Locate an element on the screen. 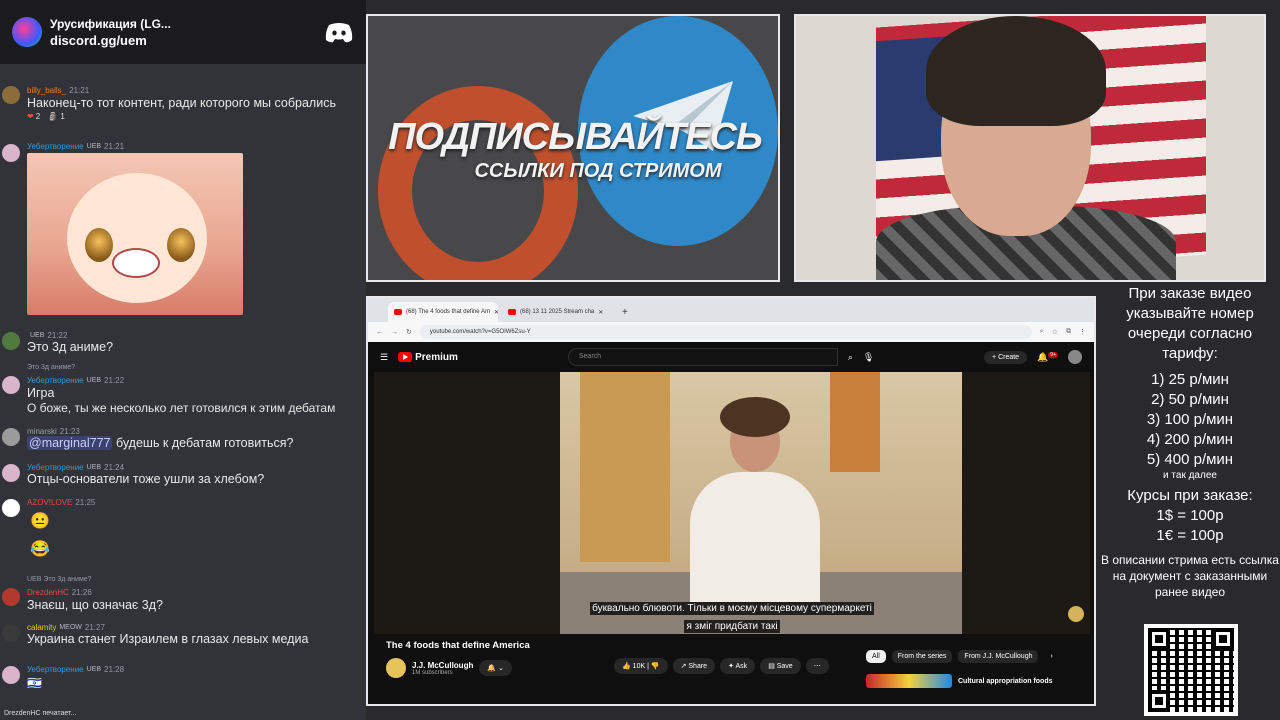 Image resolution: width=1280 pixels, height=720 pixels. tab-stream-chat: (68) 13 11 2025 Stream cha ✕ is located at coordinates (557, 312).